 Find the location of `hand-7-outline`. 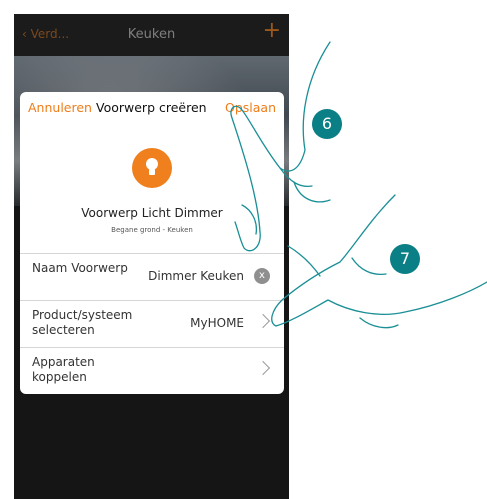

hand-7-outline is located at coordinates (379, 260).